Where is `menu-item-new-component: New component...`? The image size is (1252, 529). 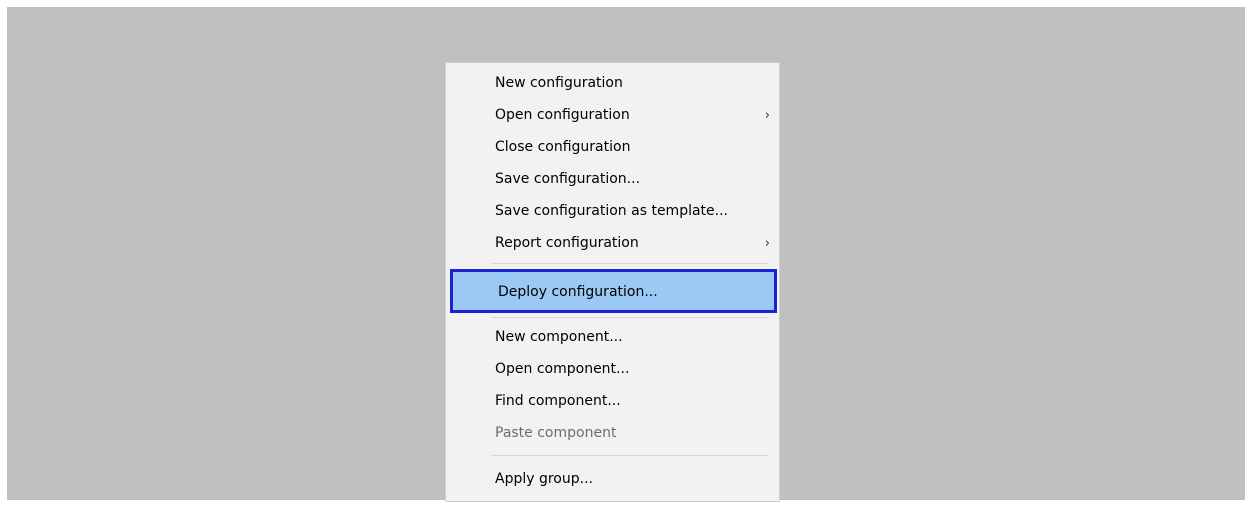 menu-item-new-component: New component... is located at coordinates (612, 338).